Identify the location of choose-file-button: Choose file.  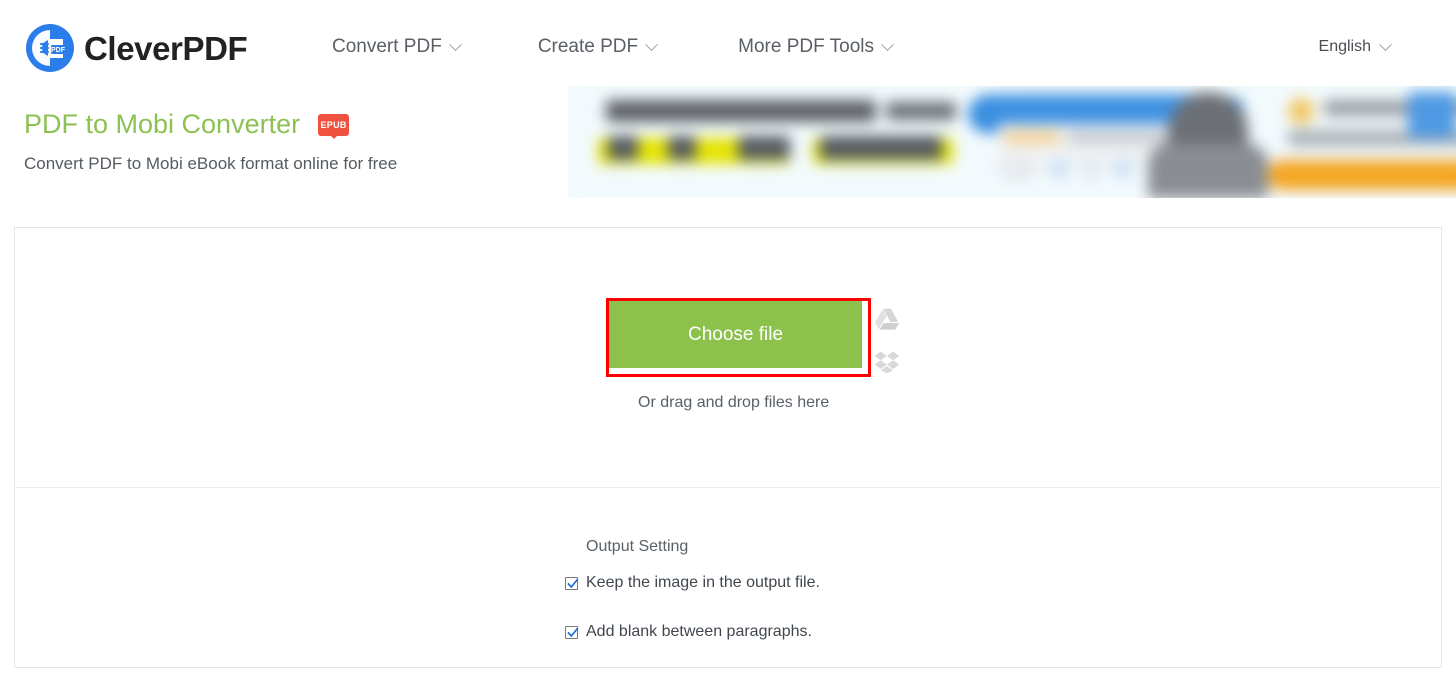
(738, 337).